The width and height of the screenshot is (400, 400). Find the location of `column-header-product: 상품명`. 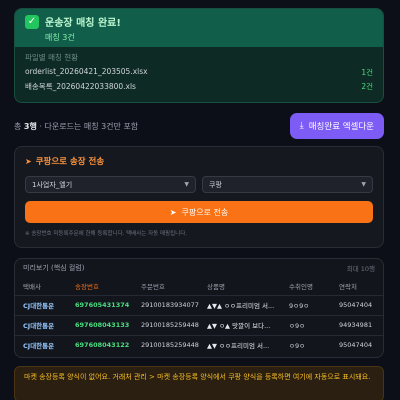

column-header-product: 상품명 is located at coordinates (216, 286).